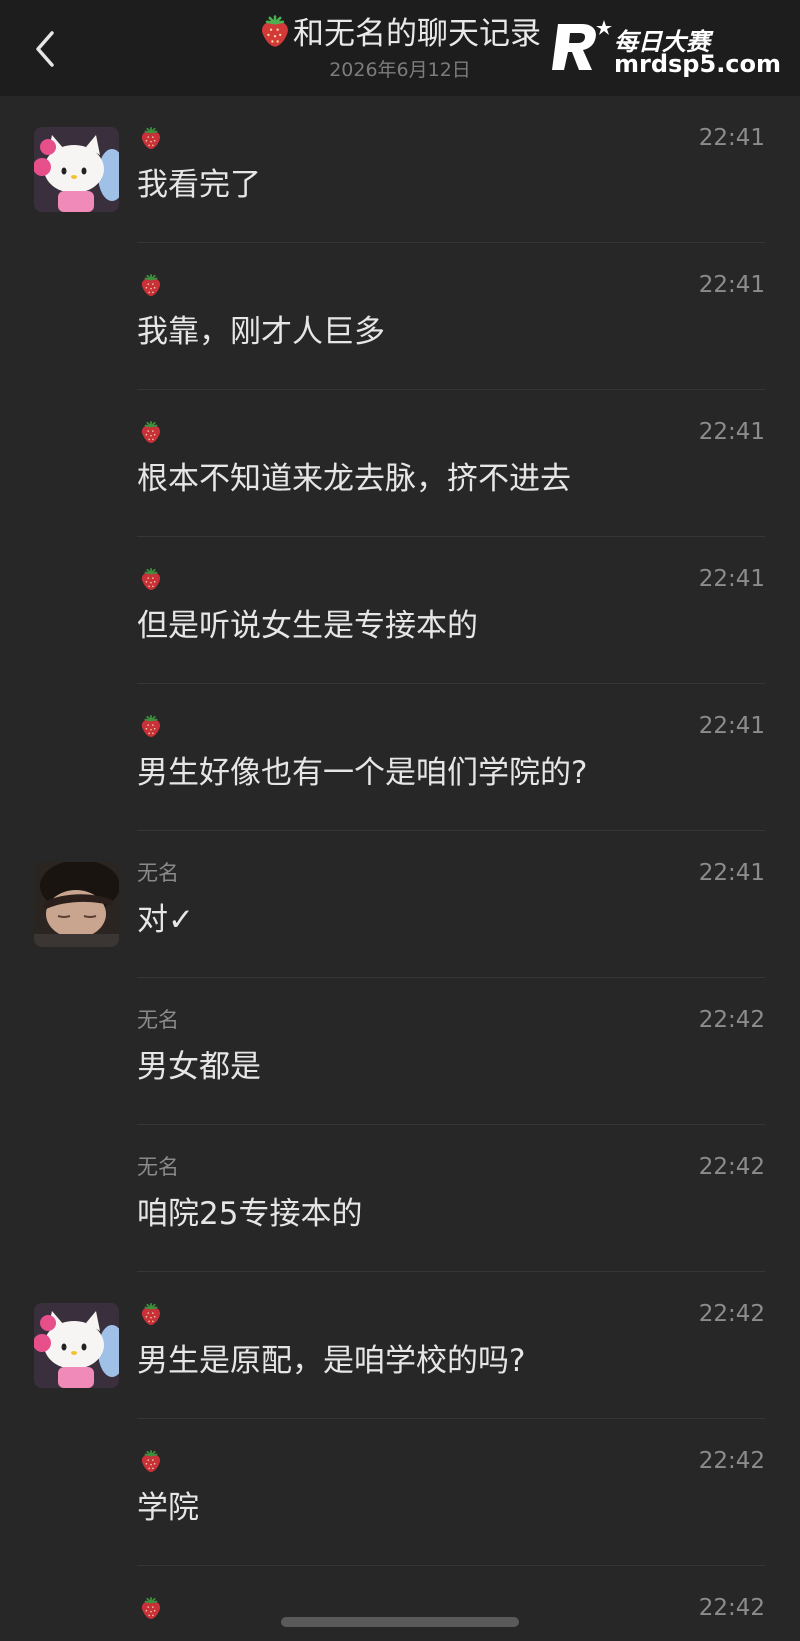  Describe the element at coordinates (168, 1508) in the screenshot. I see `message-text: 学院` at that location.